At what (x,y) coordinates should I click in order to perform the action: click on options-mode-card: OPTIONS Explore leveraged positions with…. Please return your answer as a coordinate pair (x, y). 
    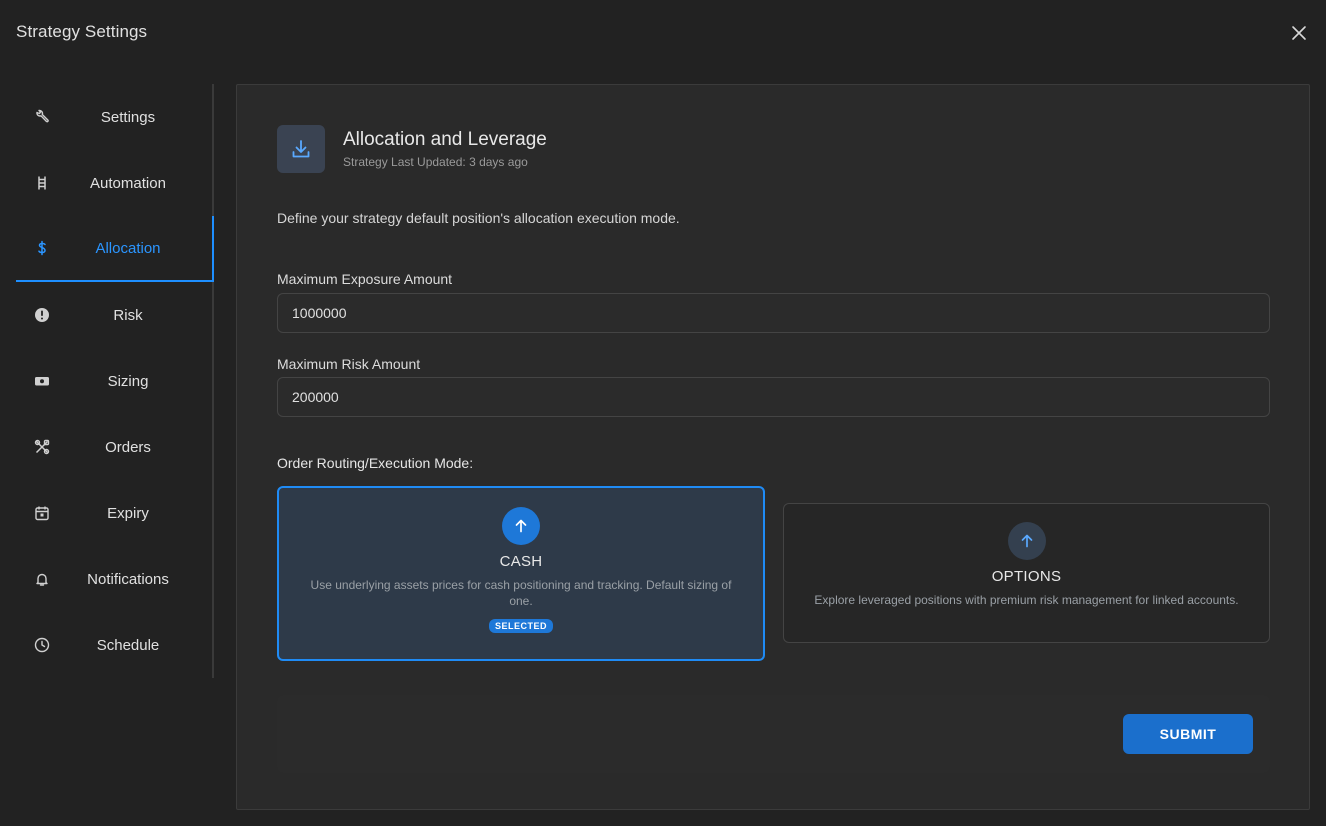
    Looking at the image, I should click on (1026, 573).